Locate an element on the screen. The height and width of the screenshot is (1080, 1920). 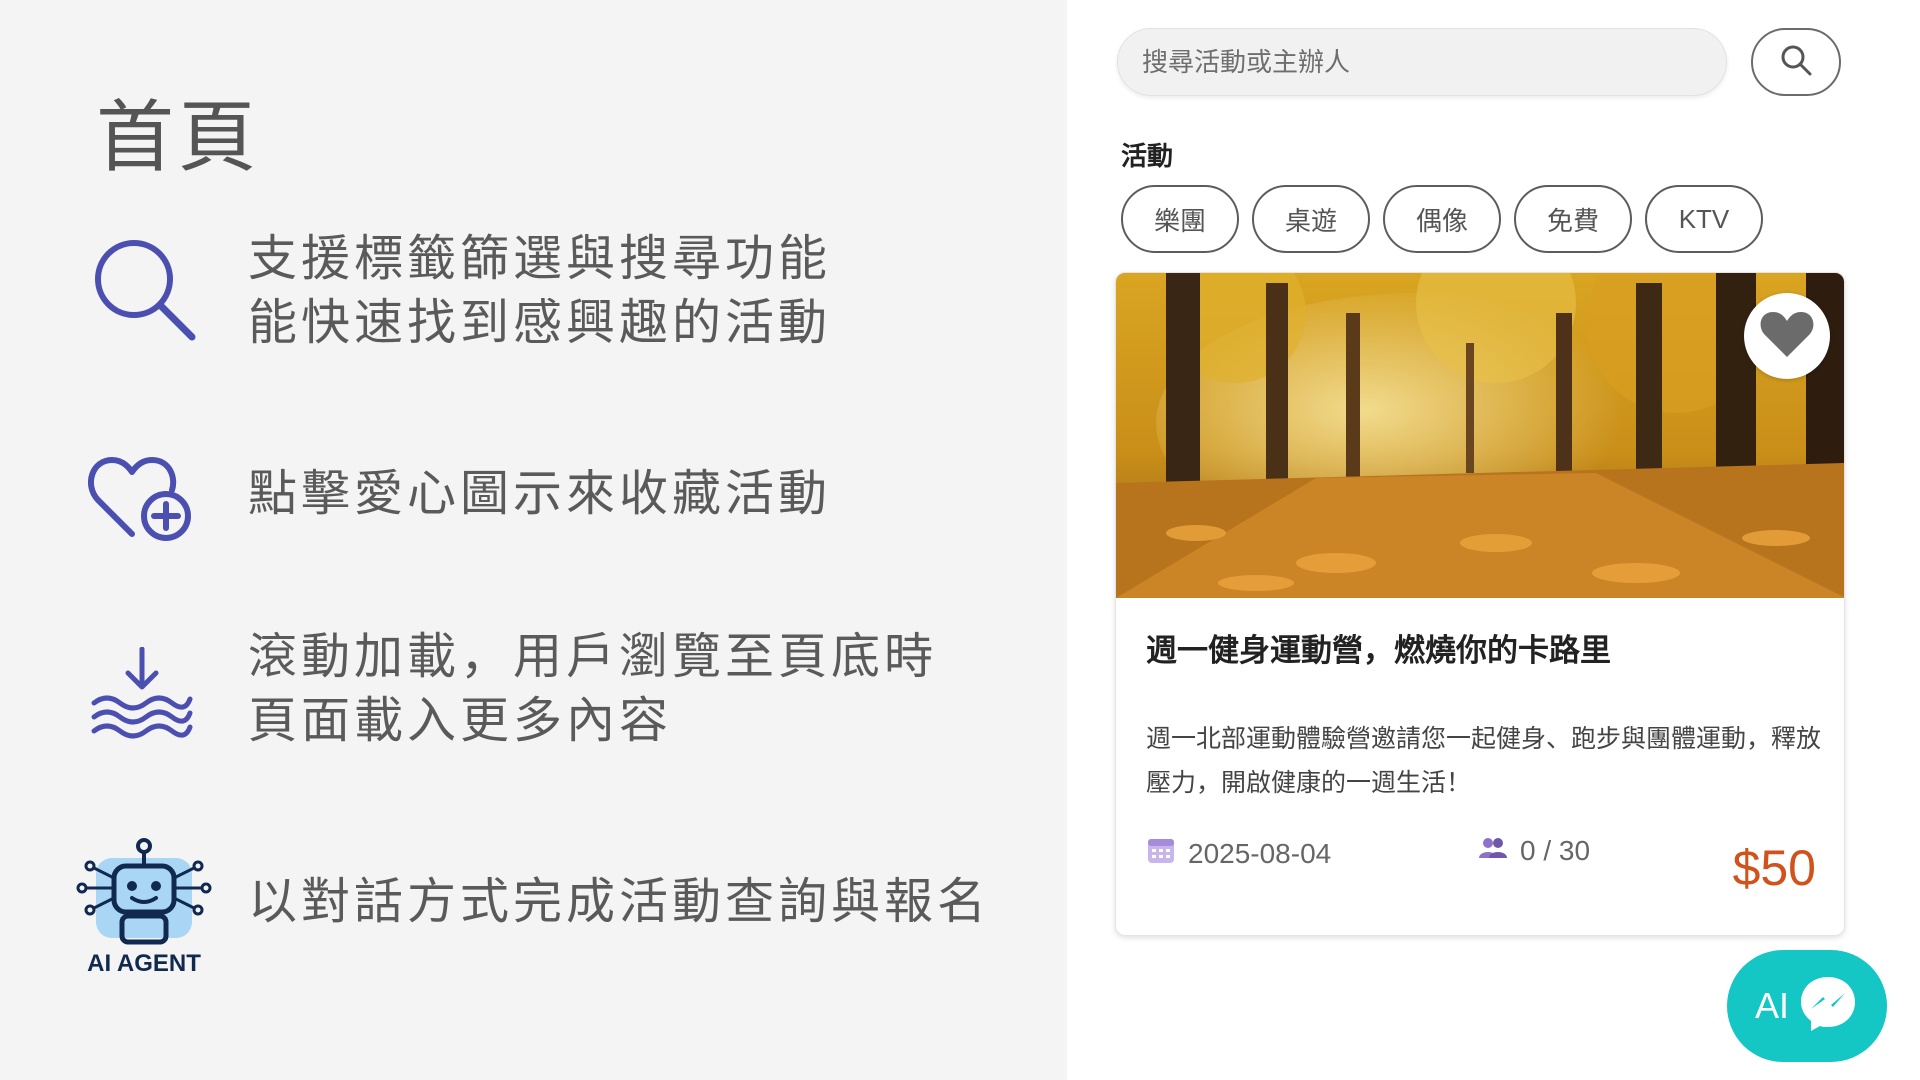
feature-text-line: 滾動加載，用戶瀏覽至頁底時 is located at coordinates (593, 656).